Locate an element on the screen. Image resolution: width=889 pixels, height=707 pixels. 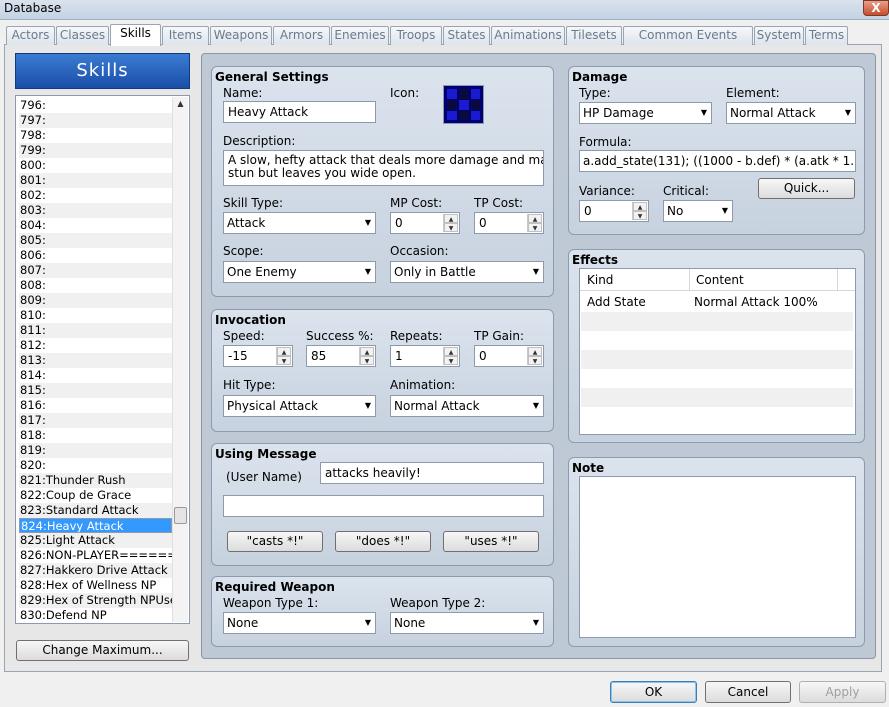
list-item: 807: is located at coordinates (95, 270).